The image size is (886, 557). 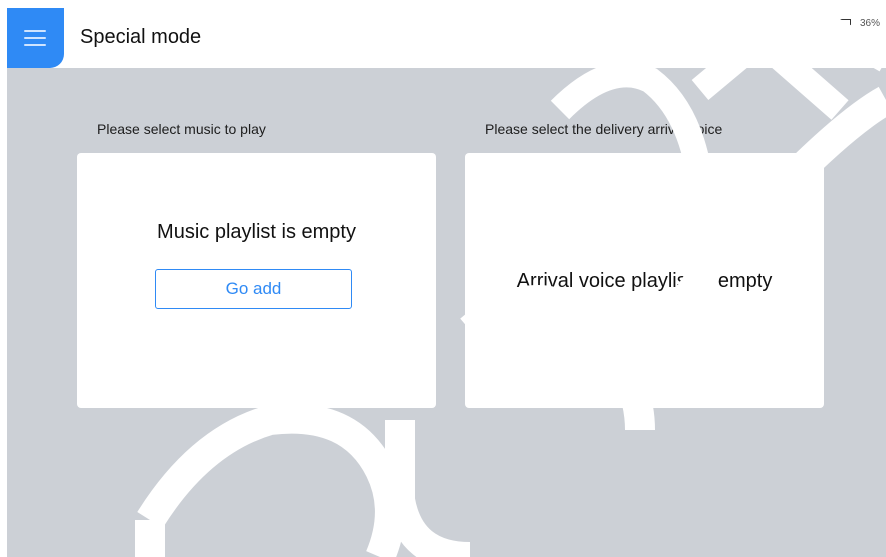 I want to click on wifi-icon, so click(x=821, y=23).